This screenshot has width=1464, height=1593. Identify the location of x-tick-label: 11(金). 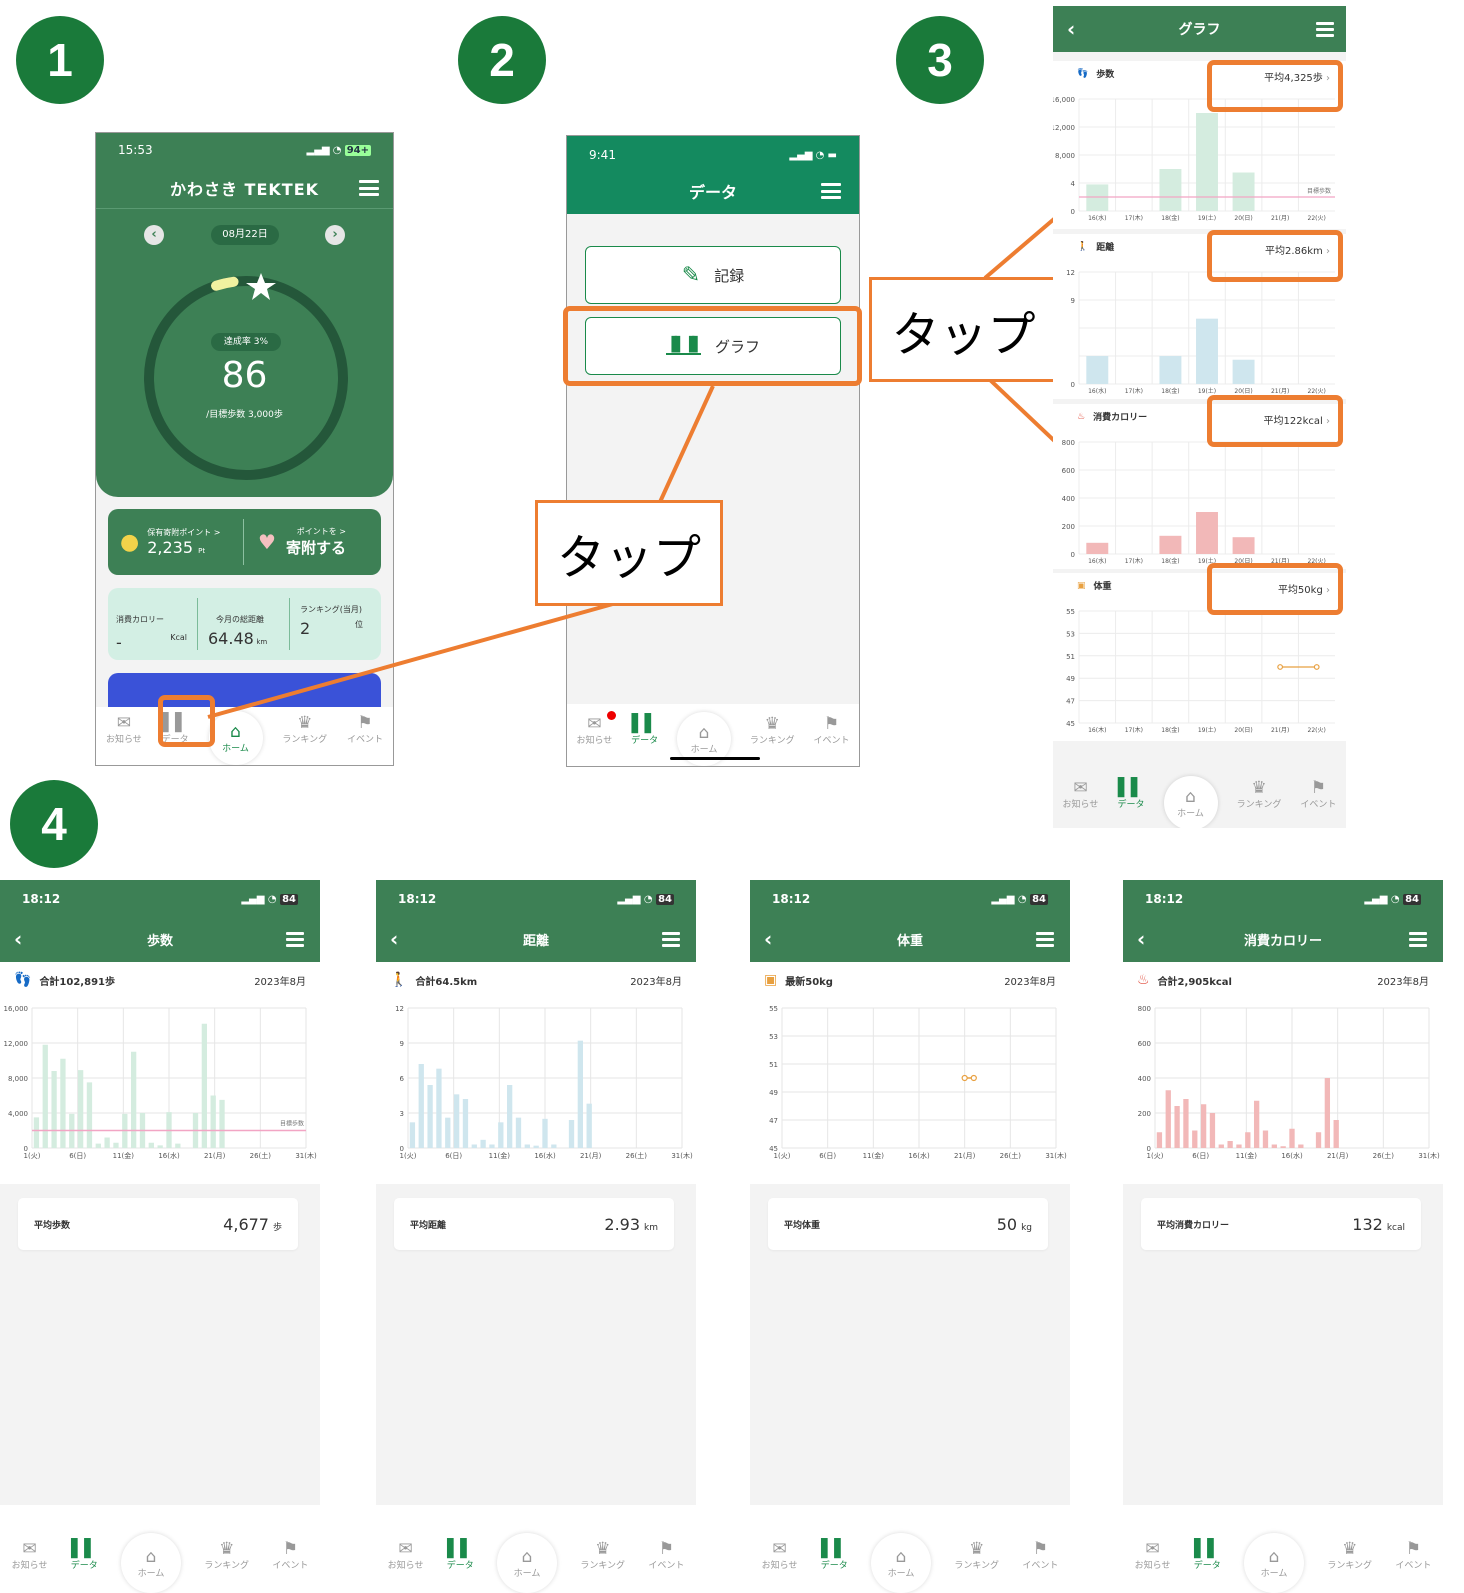
(874, 1155).